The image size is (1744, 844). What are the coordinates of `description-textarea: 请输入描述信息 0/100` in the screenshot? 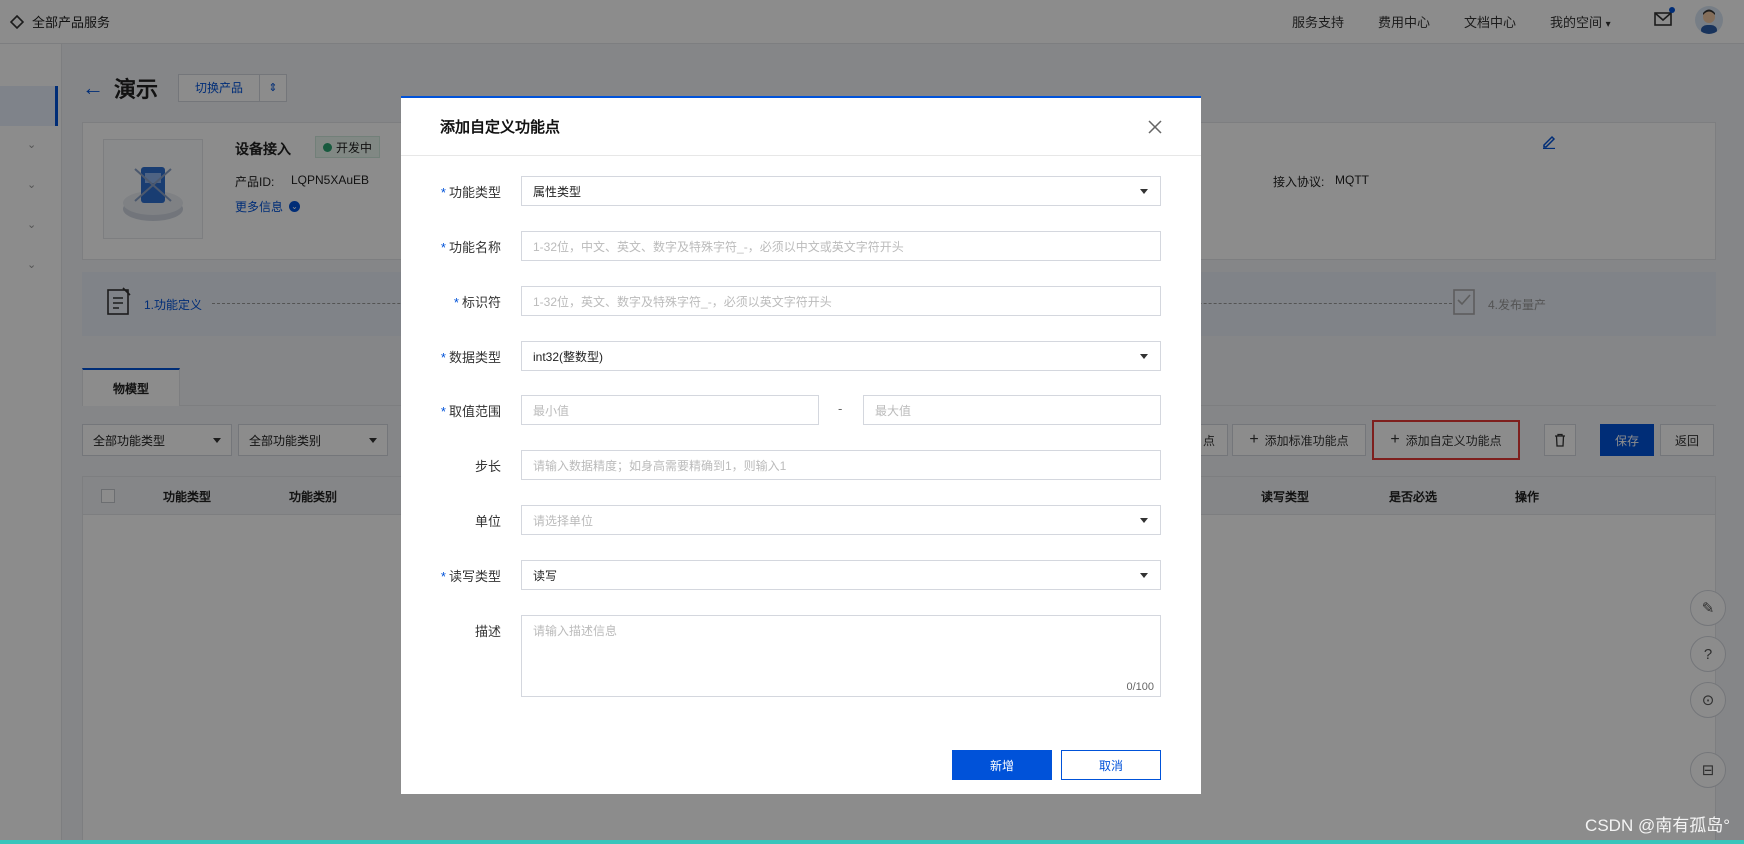 It's located at (841, 656).